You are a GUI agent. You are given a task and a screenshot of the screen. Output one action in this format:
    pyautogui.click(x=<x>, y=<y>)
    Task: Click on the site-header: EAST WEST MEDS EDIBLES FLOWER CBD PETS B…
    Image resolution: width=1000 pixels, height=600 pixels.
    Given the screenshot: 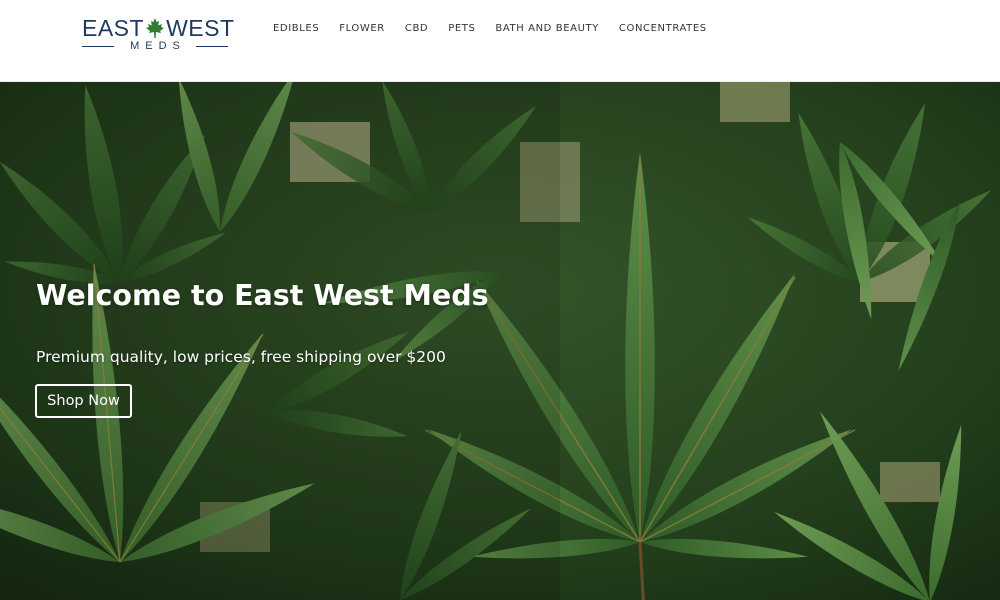 What is the action you would take?
    pyautogui.click(x=500, y=41)
    